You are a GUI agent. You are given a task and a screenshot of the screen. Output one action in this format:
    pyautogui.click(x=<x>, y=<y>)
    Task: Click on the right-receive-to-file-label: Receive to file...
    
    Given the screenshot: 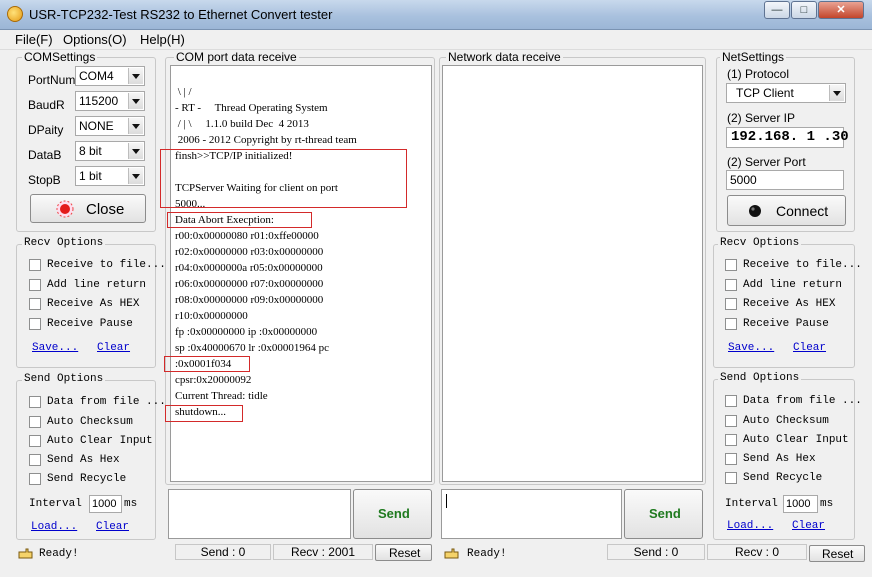 What is the action you would take?
    pyautogui.click(x=802, y=265)
    